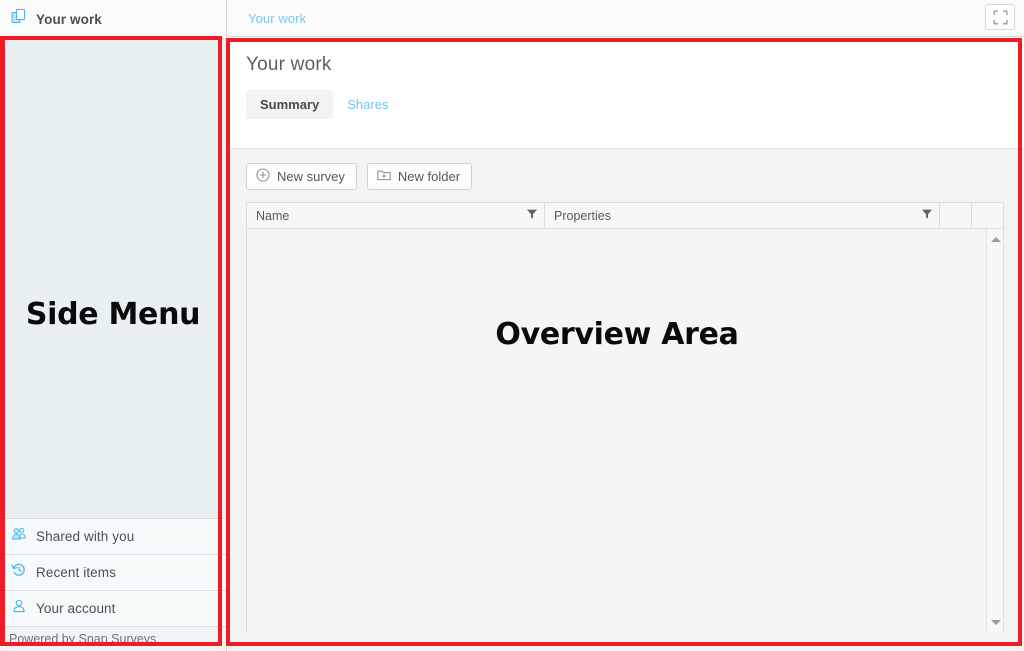 The width and height of the screenshot is (1024, 651). I want to click on scroll-down-arrow-icon, so click(995, 622).